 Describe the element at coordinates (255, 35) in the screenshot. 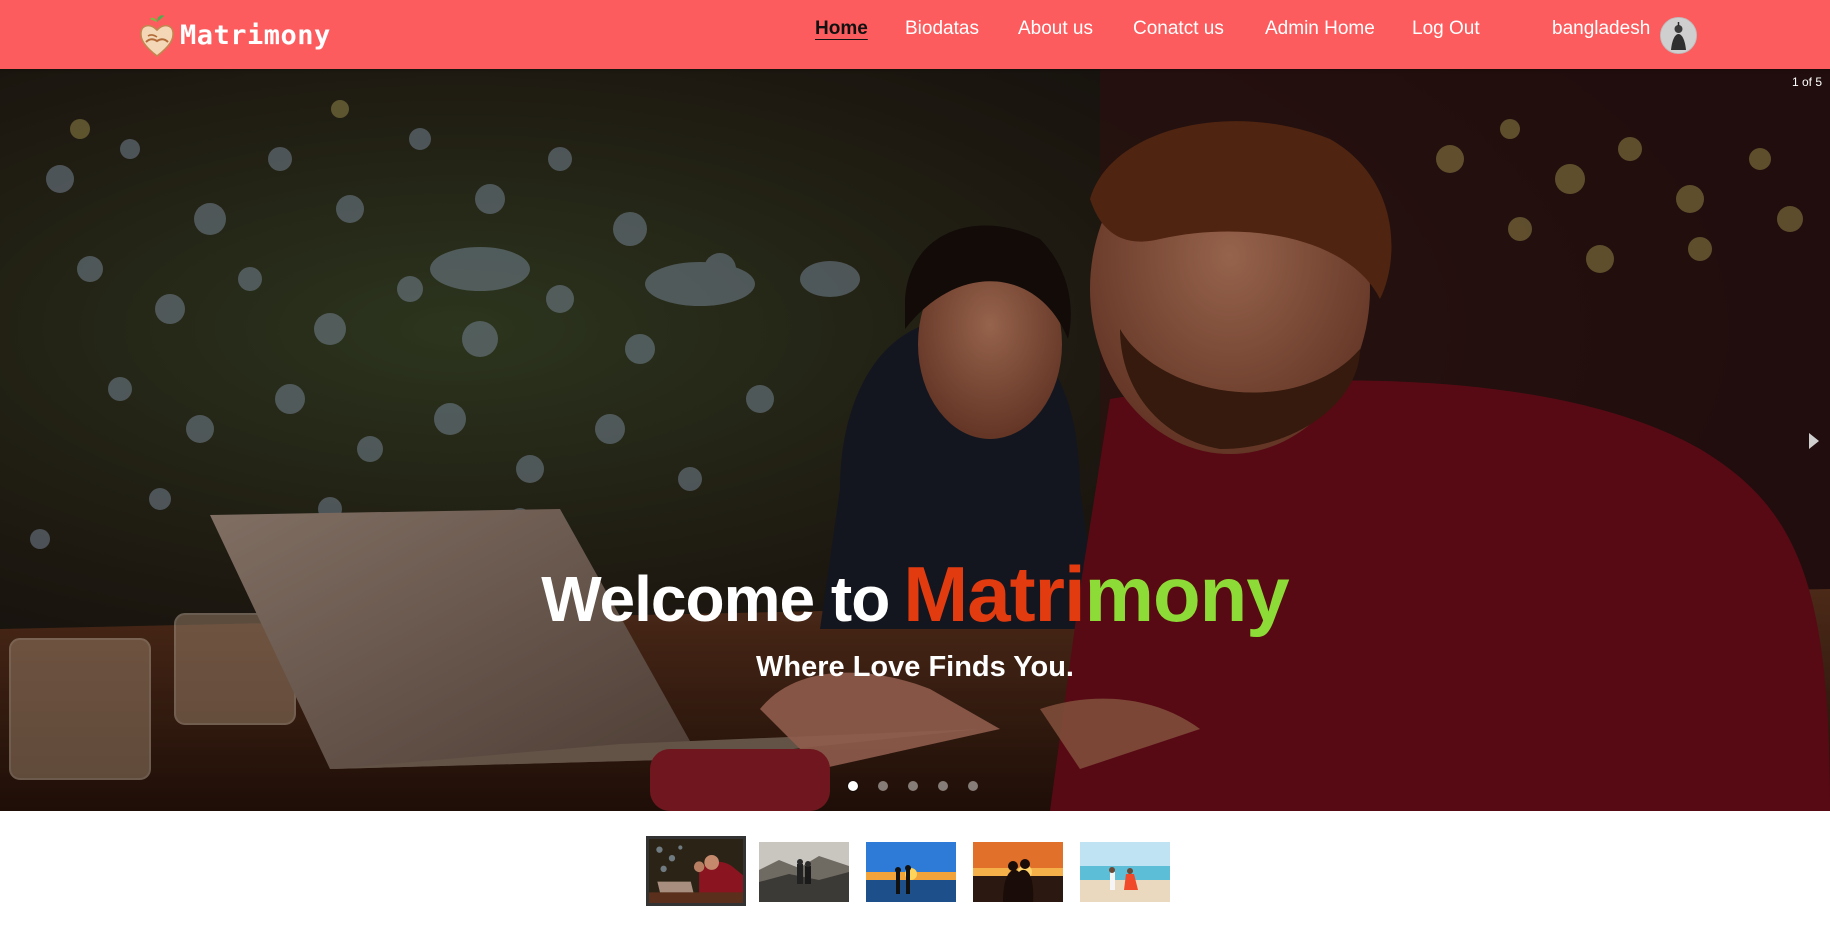

I see `brand-name: Matrimony` at that location.